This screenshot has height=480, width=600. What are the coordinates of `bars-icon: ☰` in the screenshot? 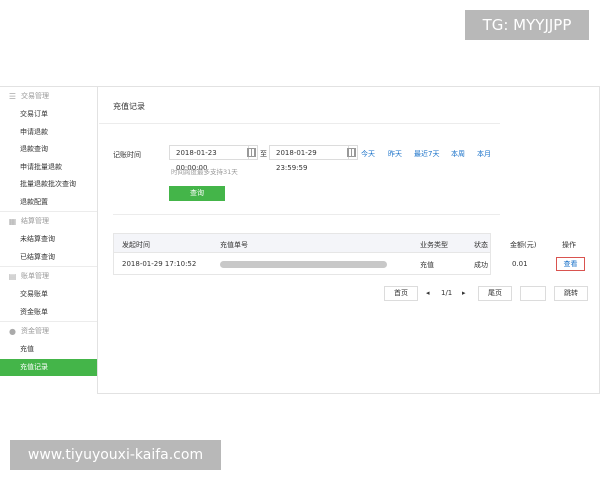 It's located at (12, 96).